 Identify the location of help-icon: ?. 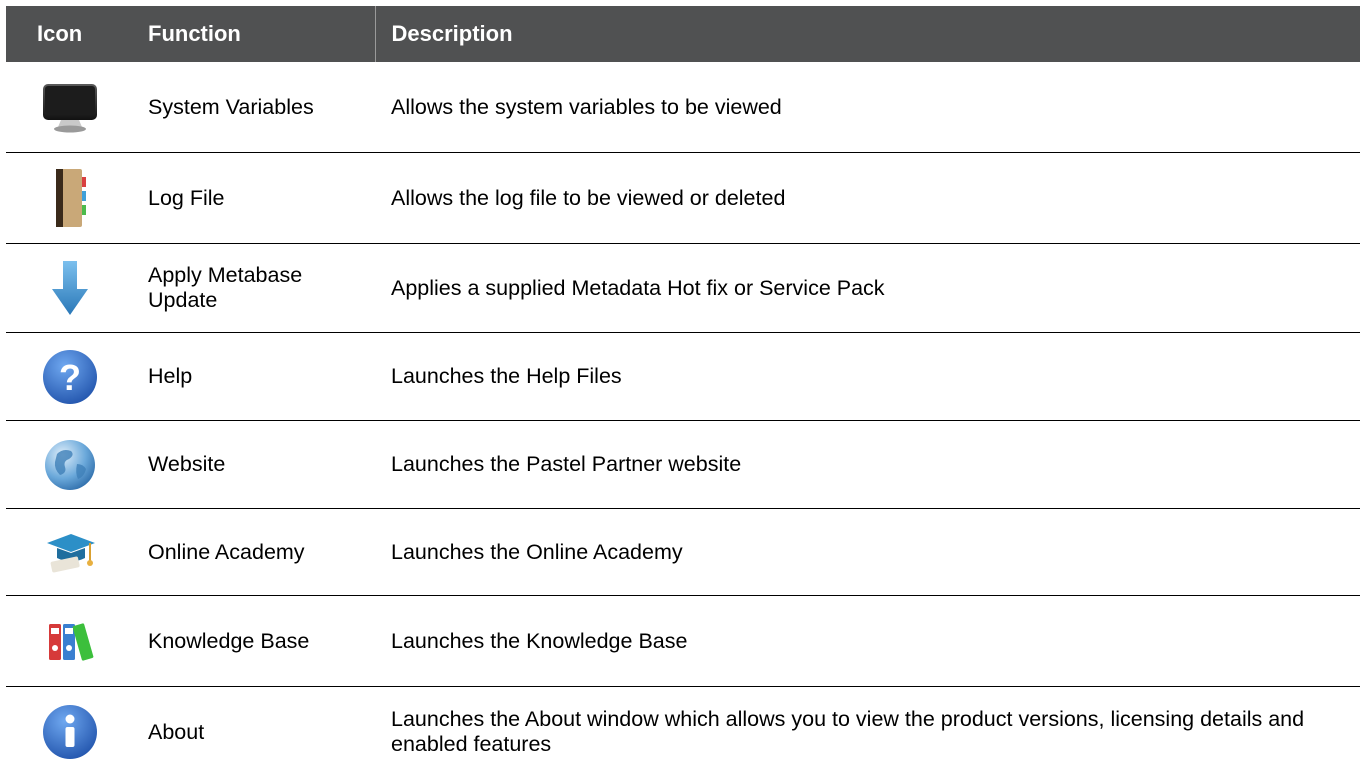
(70, 377).